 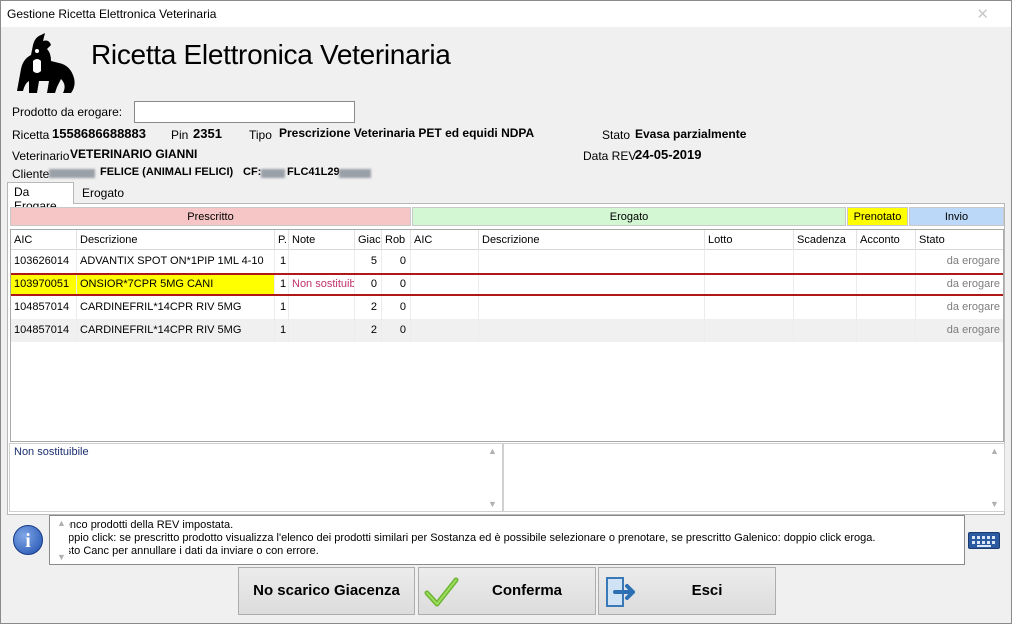 I want to click on cliente-cf-masked, so click(x=273, y=173).